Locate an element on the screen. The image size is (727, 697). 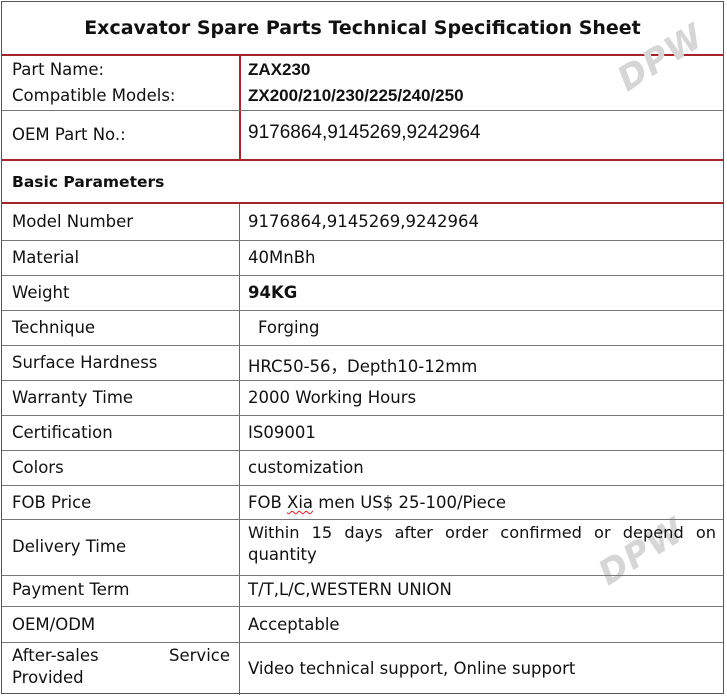
param-label-surface-hardness: Surface Hardness is located at coordinates (85, 362).